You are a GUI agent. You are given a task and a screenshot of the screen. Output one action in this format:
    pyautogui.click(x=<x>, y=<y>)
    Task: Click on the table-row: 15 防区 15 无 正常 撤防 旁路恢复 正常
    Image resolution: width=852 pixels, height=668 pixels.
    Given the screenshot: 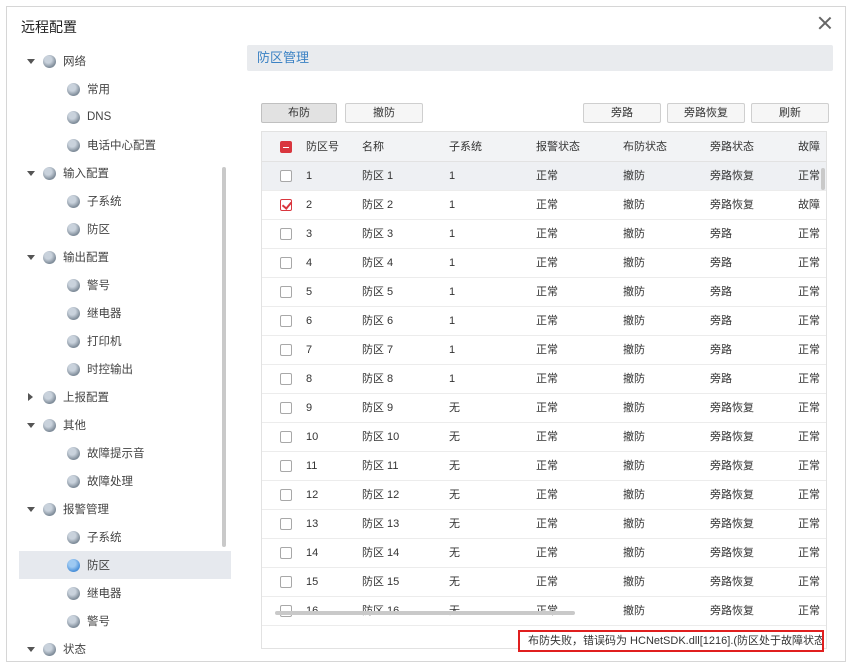 What is the action you would take?
    pyautogui.click(x=544, y=582)
    